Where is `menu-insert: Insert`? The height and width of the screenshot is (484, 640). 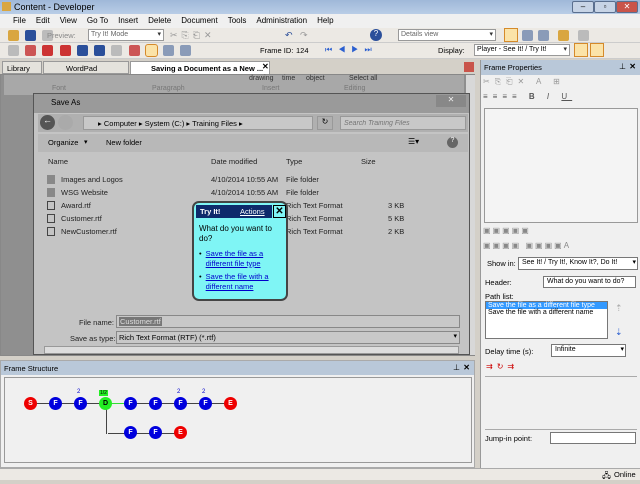 menu-insert: Insert is located at coordinates (128, 21).